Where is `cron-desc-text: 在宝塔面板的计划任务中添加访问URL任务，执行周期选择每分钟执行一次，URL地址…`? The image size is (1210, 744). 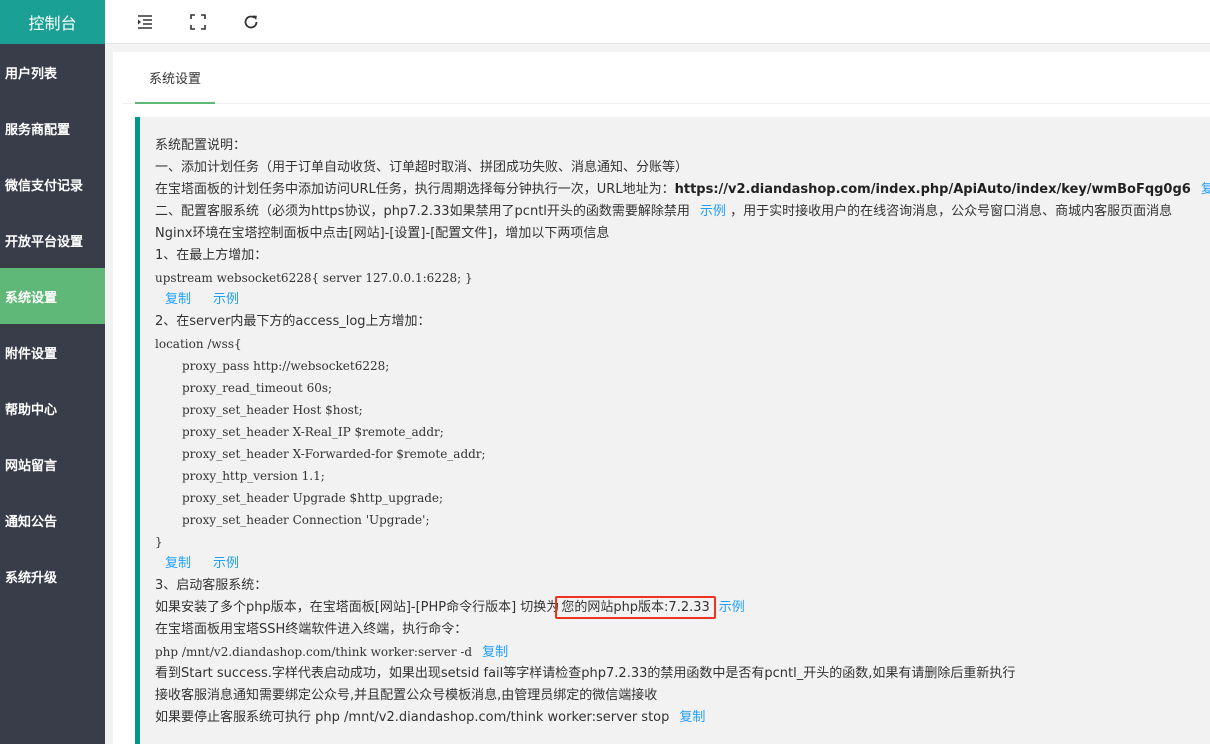
cron-desc-text: 在宝塔面板的计划任务中添加访问URL任务，执行周期选择每分钟执行一次，URL地址… is located at coordinates (415, 189).